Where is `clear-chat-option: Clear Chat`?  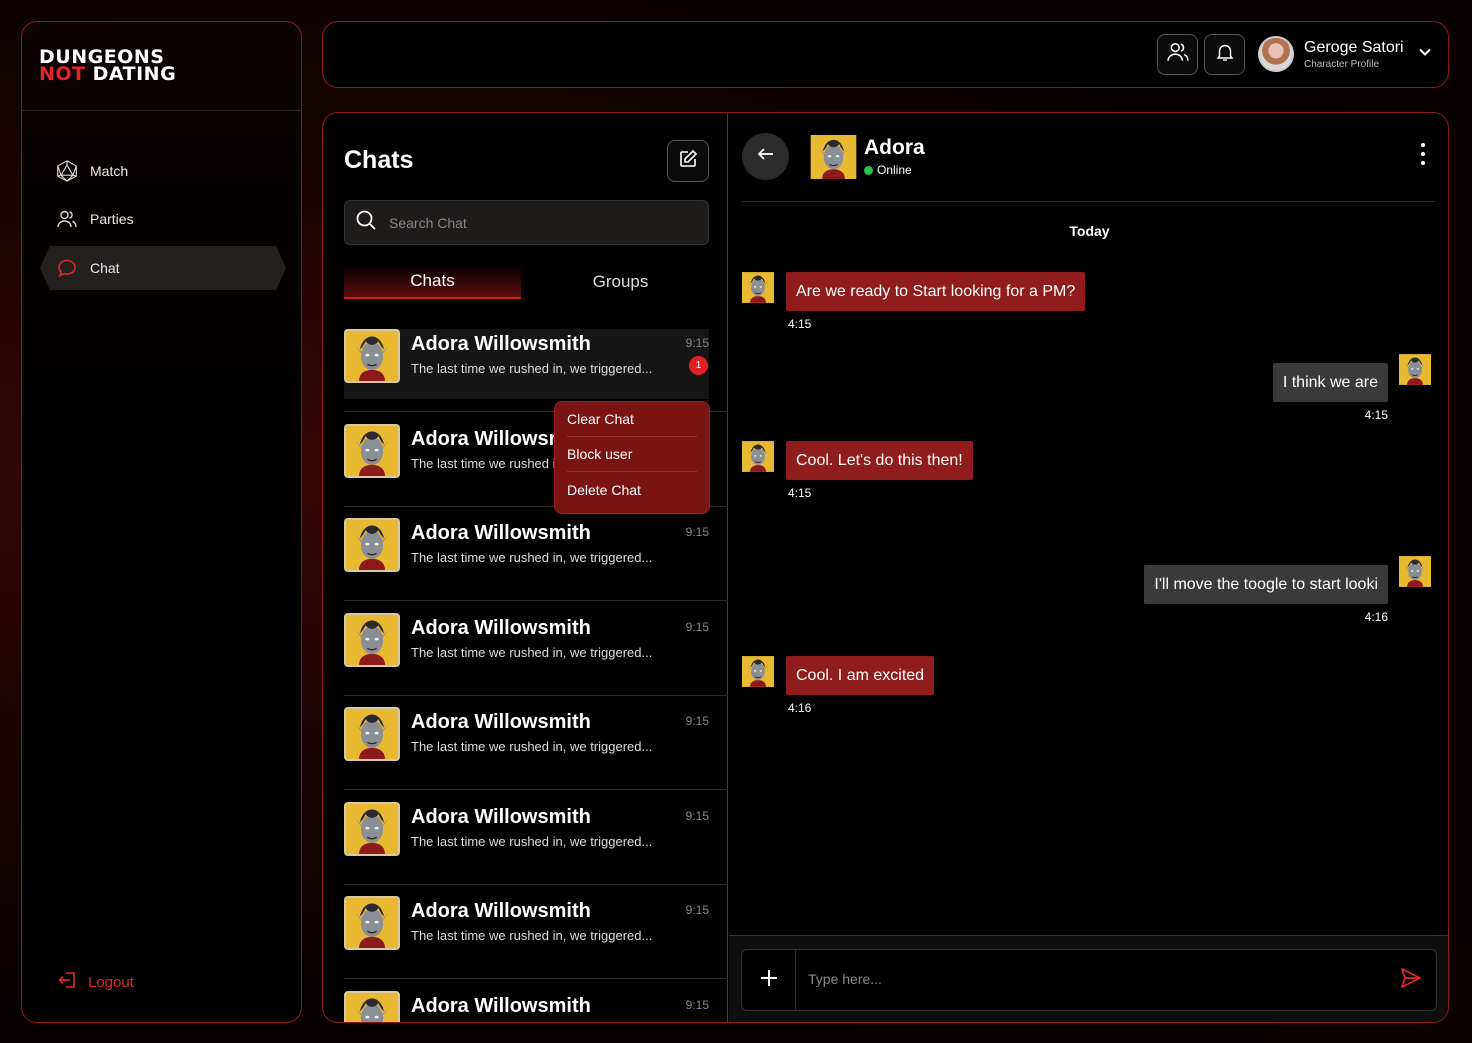
clear-chat-option: Clear Chat is located at coordinates (632, 419).